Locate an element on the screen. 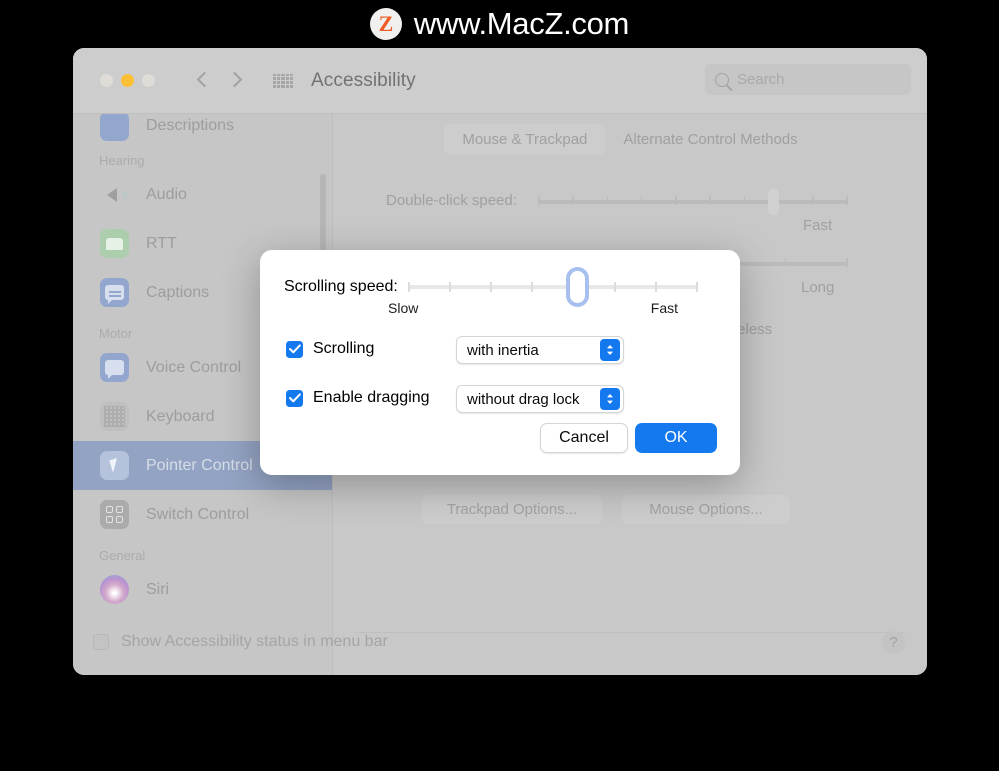  sidebar-item-label: Captions is located at coordinates (178, 292).